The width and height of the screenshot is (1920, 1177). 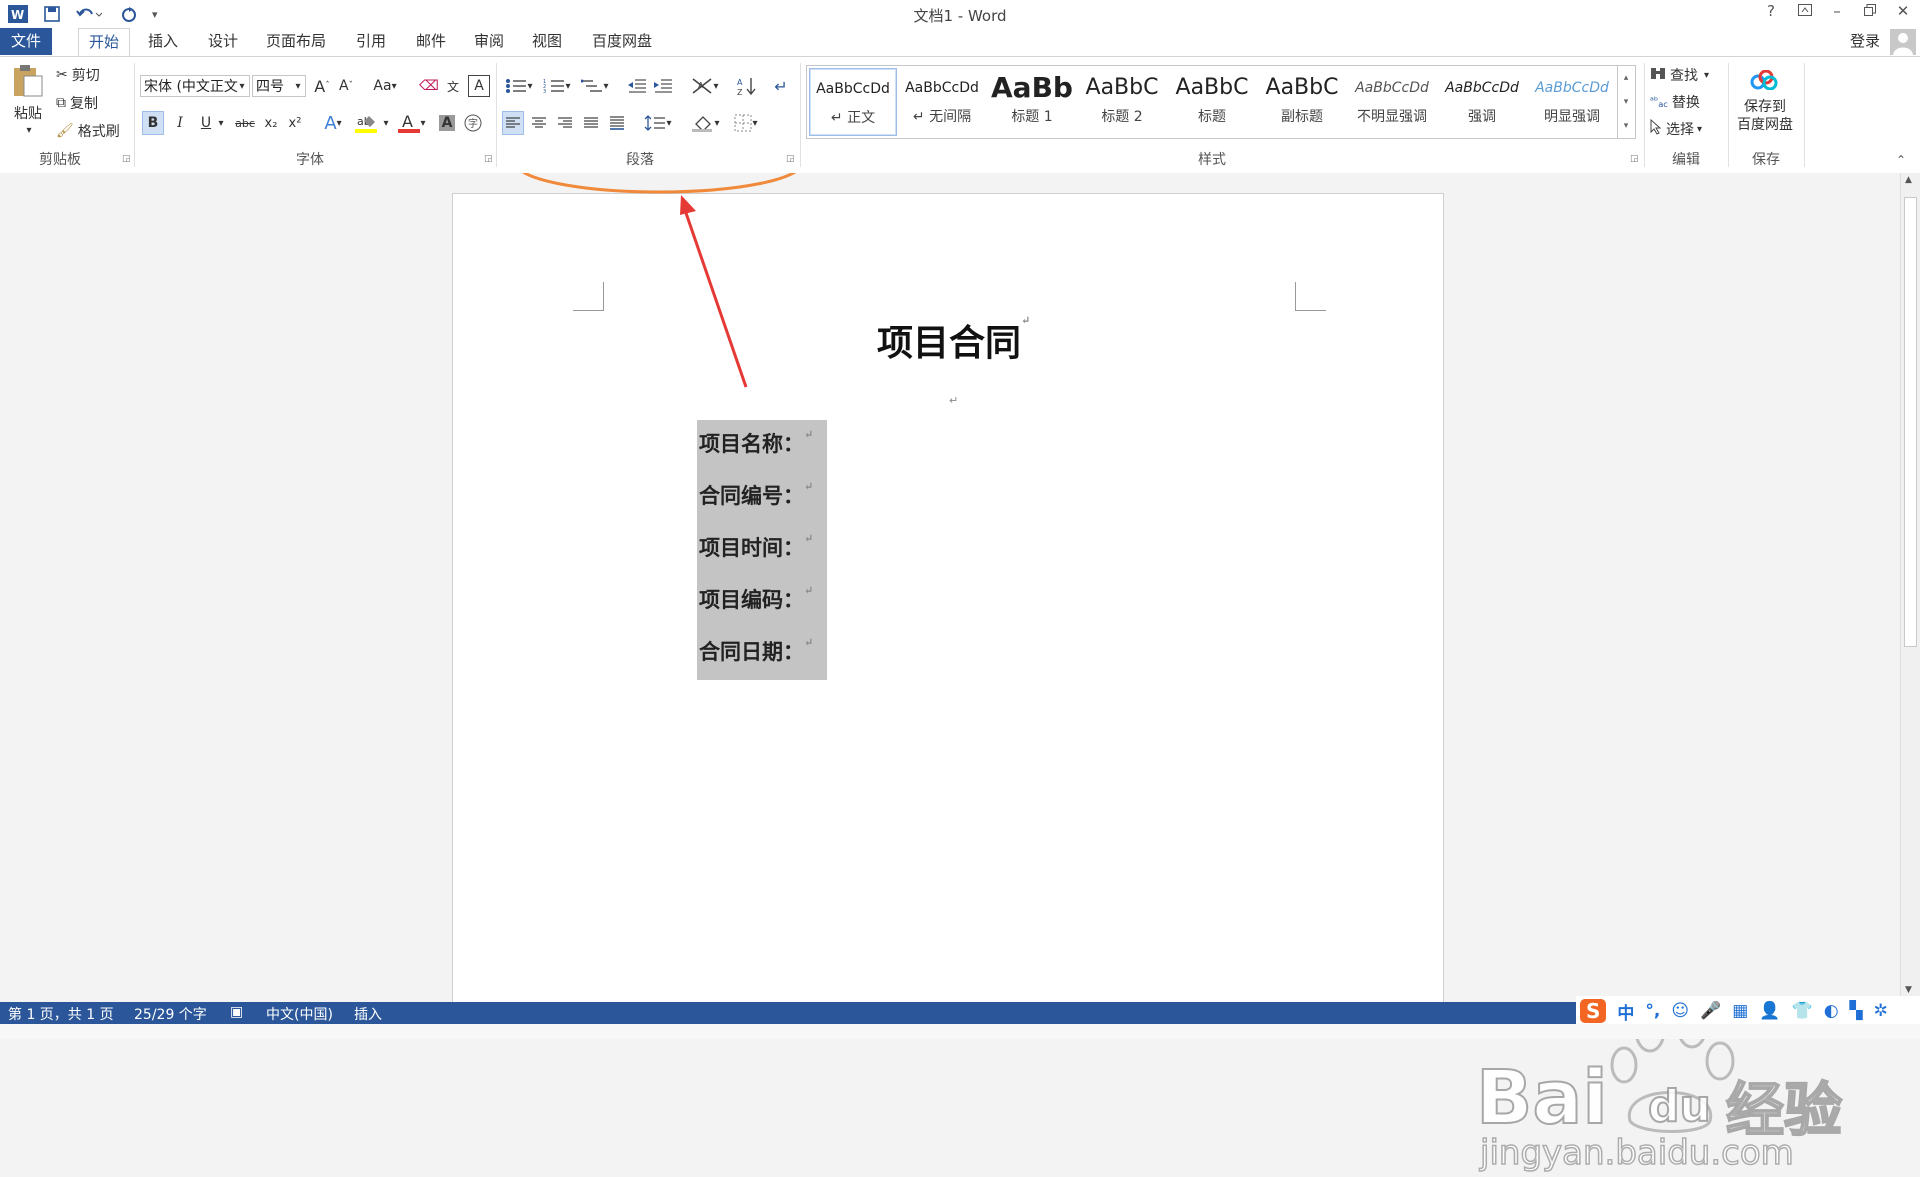 What do you see at coordinates (595, 86) in the screenshot?
I see `multilevel-list-icon: ▾` at bounding box center [595, 86].